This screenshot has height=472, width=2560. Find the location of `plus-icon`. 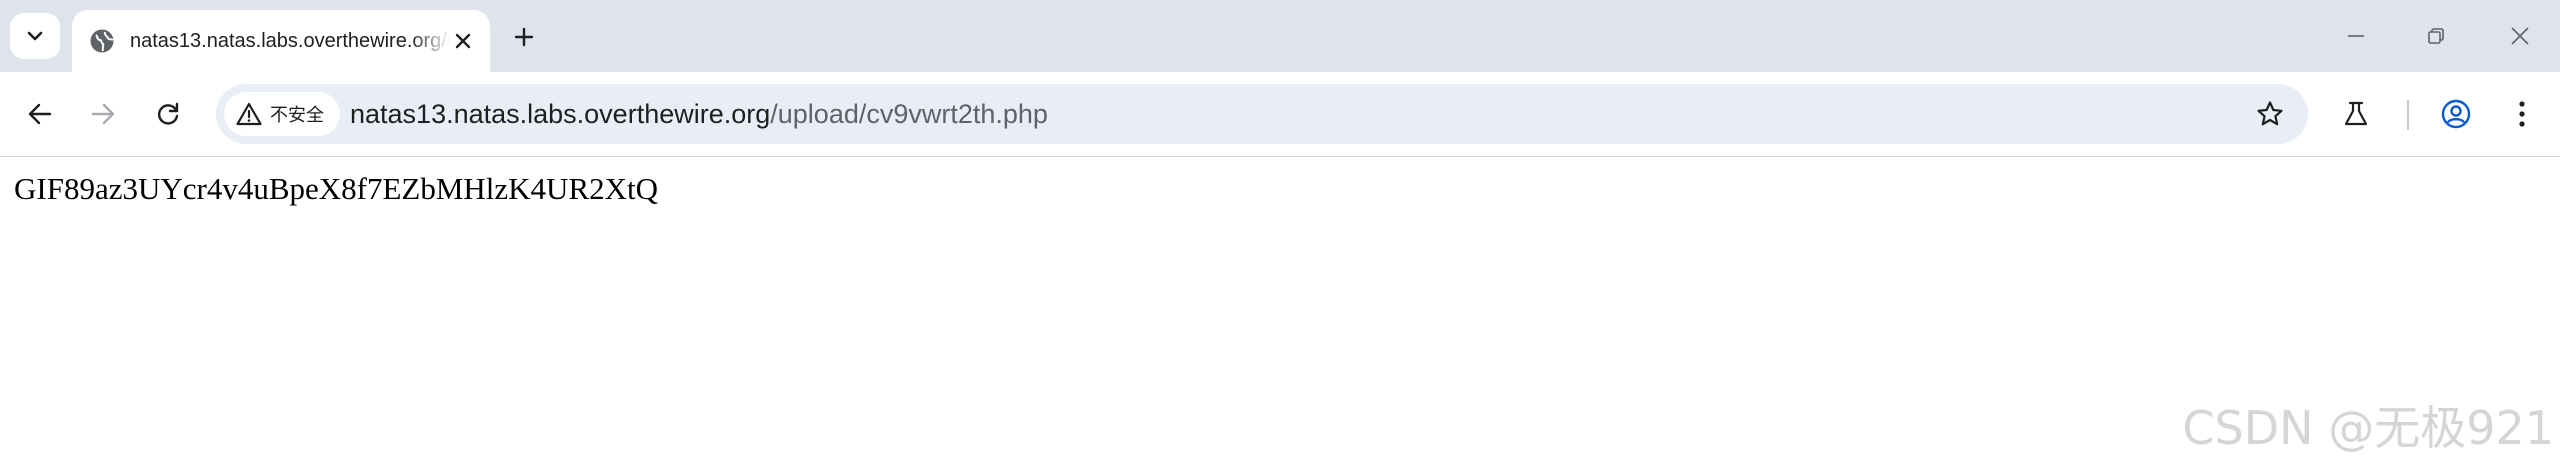

plus-icon is located at coordinates (524, 37).